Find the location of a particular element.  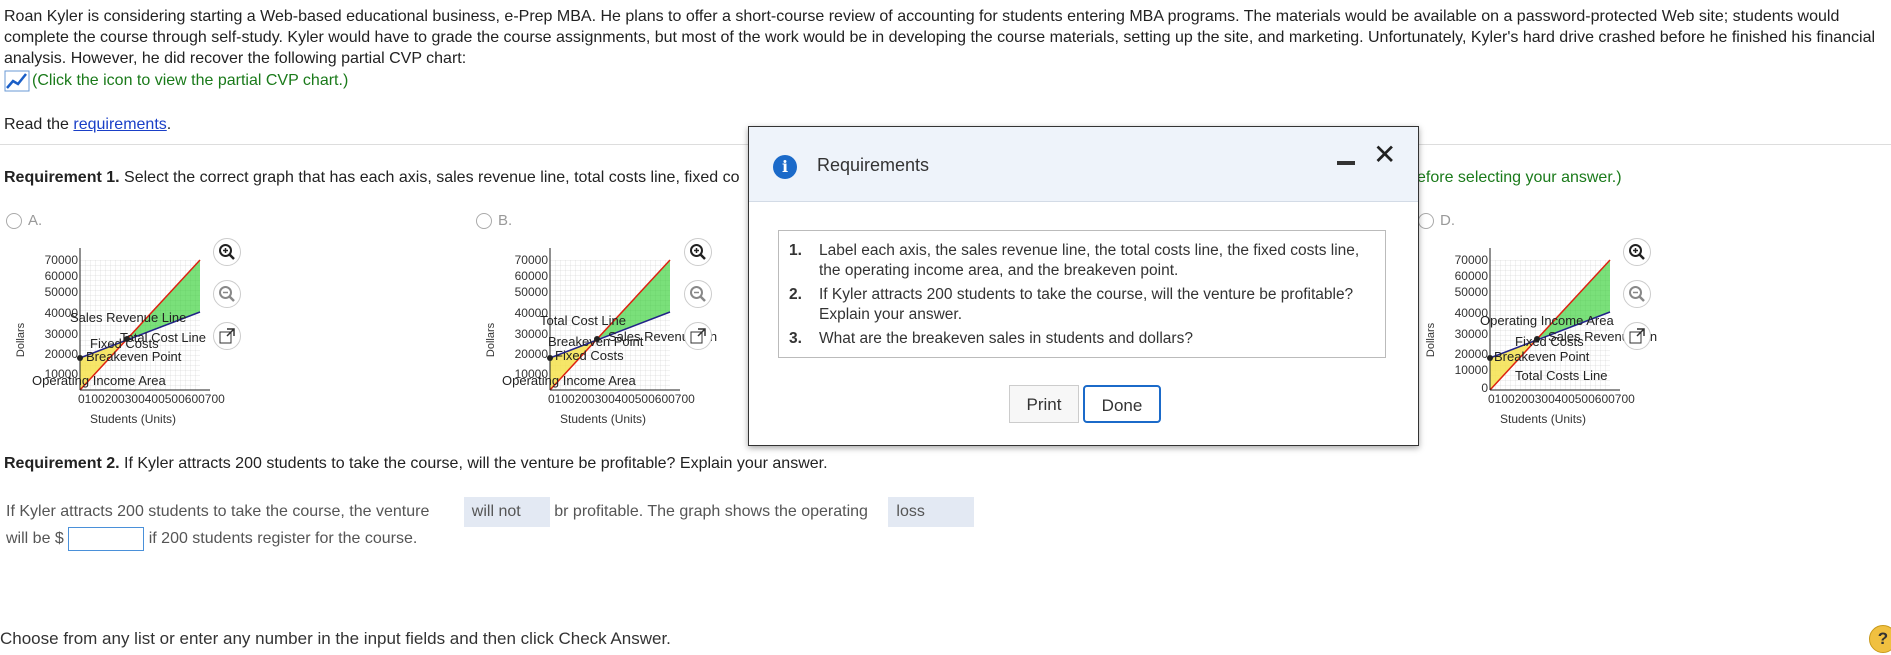

read-requirements: Read the requirements. is located at coordinates (87, 125).